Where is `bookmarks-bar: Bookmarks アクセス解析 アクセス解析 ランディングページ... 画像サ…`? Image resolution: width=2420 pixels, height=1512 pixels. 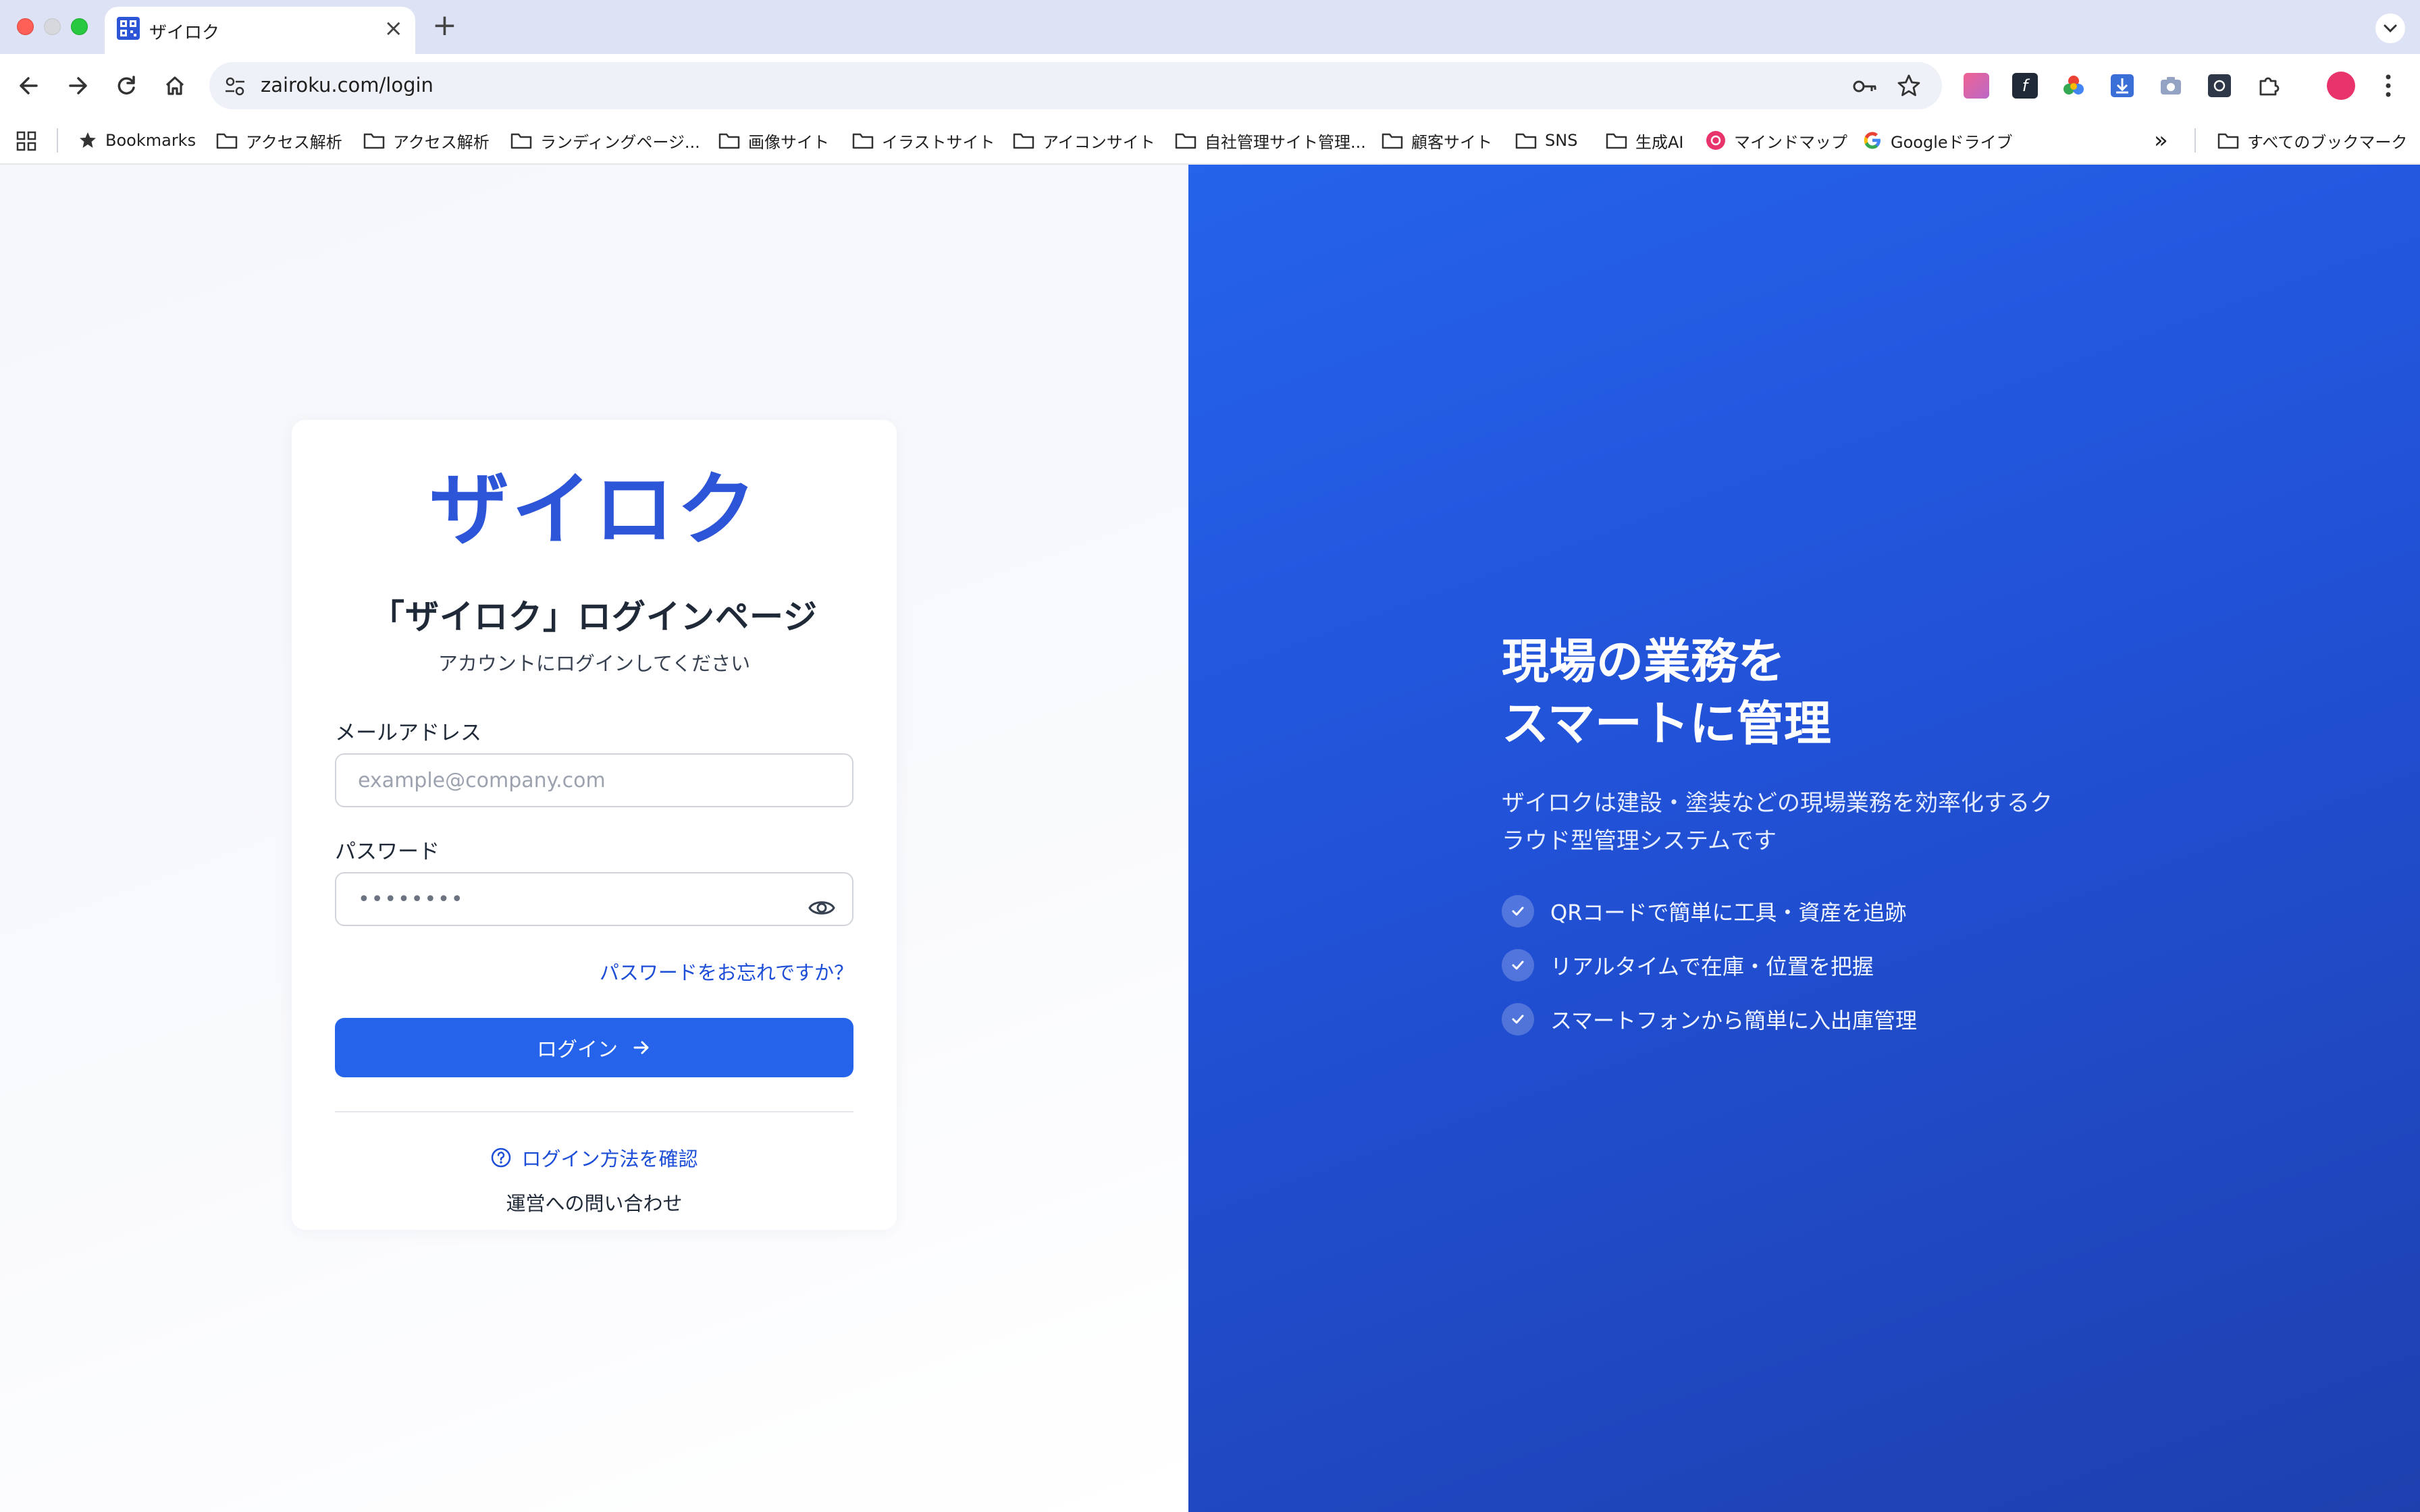
bookmarks-bar: Bookmarks アクセス解析 アクセス解析 ランディングページ... 画像サ… is located at coordinates (1210, 141).